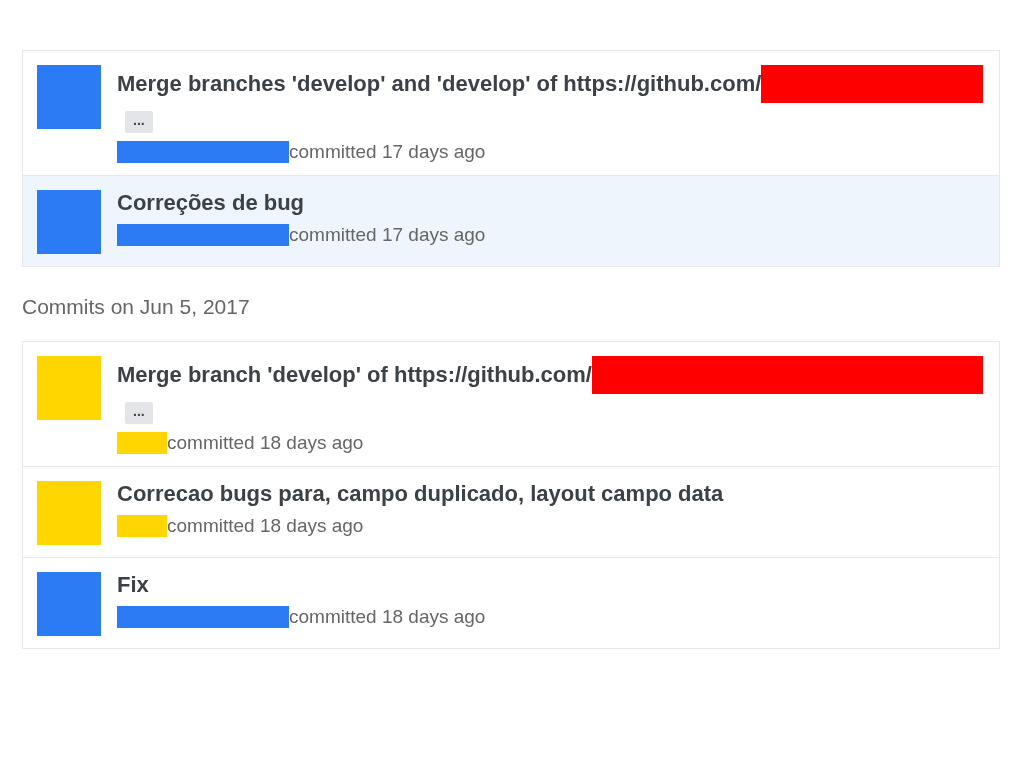 This screenshot has width=1024, height=768. I want to click on commit-message: Fix, so click(133, 585).